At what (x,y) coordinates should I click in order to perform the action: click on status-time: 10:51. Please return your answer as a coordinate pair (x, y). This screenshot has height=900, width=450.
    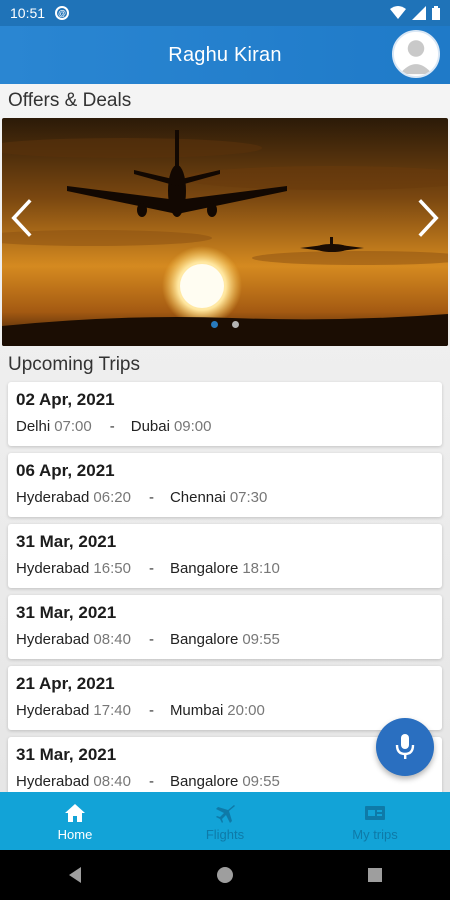
    Looking at the image, I should click on (28, 13).